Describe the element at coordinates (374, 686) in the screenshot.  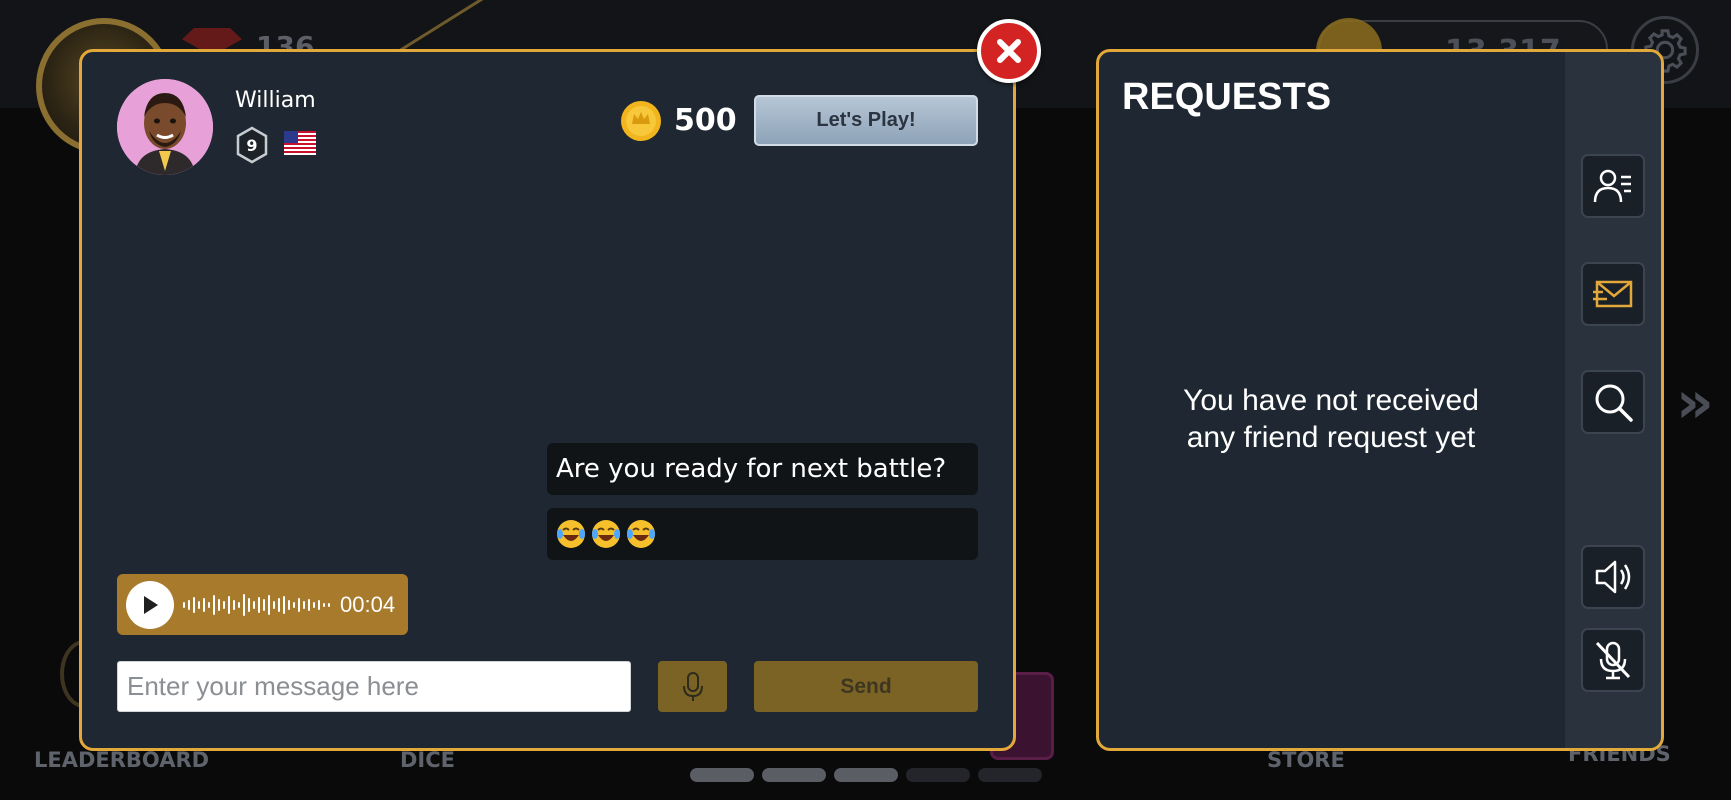
I see `message-input` at that location.